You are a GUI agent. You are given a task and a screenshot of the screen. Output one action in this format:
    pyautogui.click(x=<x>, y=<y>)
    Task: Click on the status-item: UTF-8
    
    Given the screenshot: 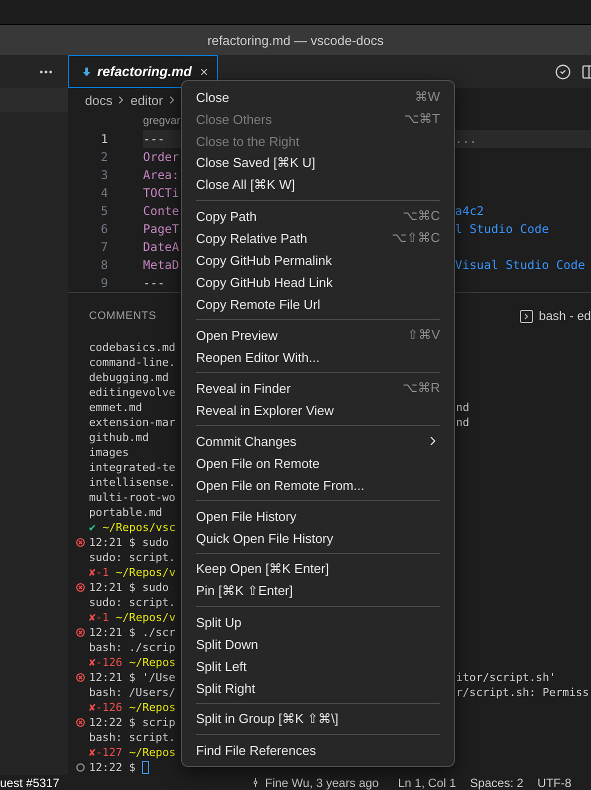 What is the action you would take?
    pyautogui.click(x=554, y=783)
    